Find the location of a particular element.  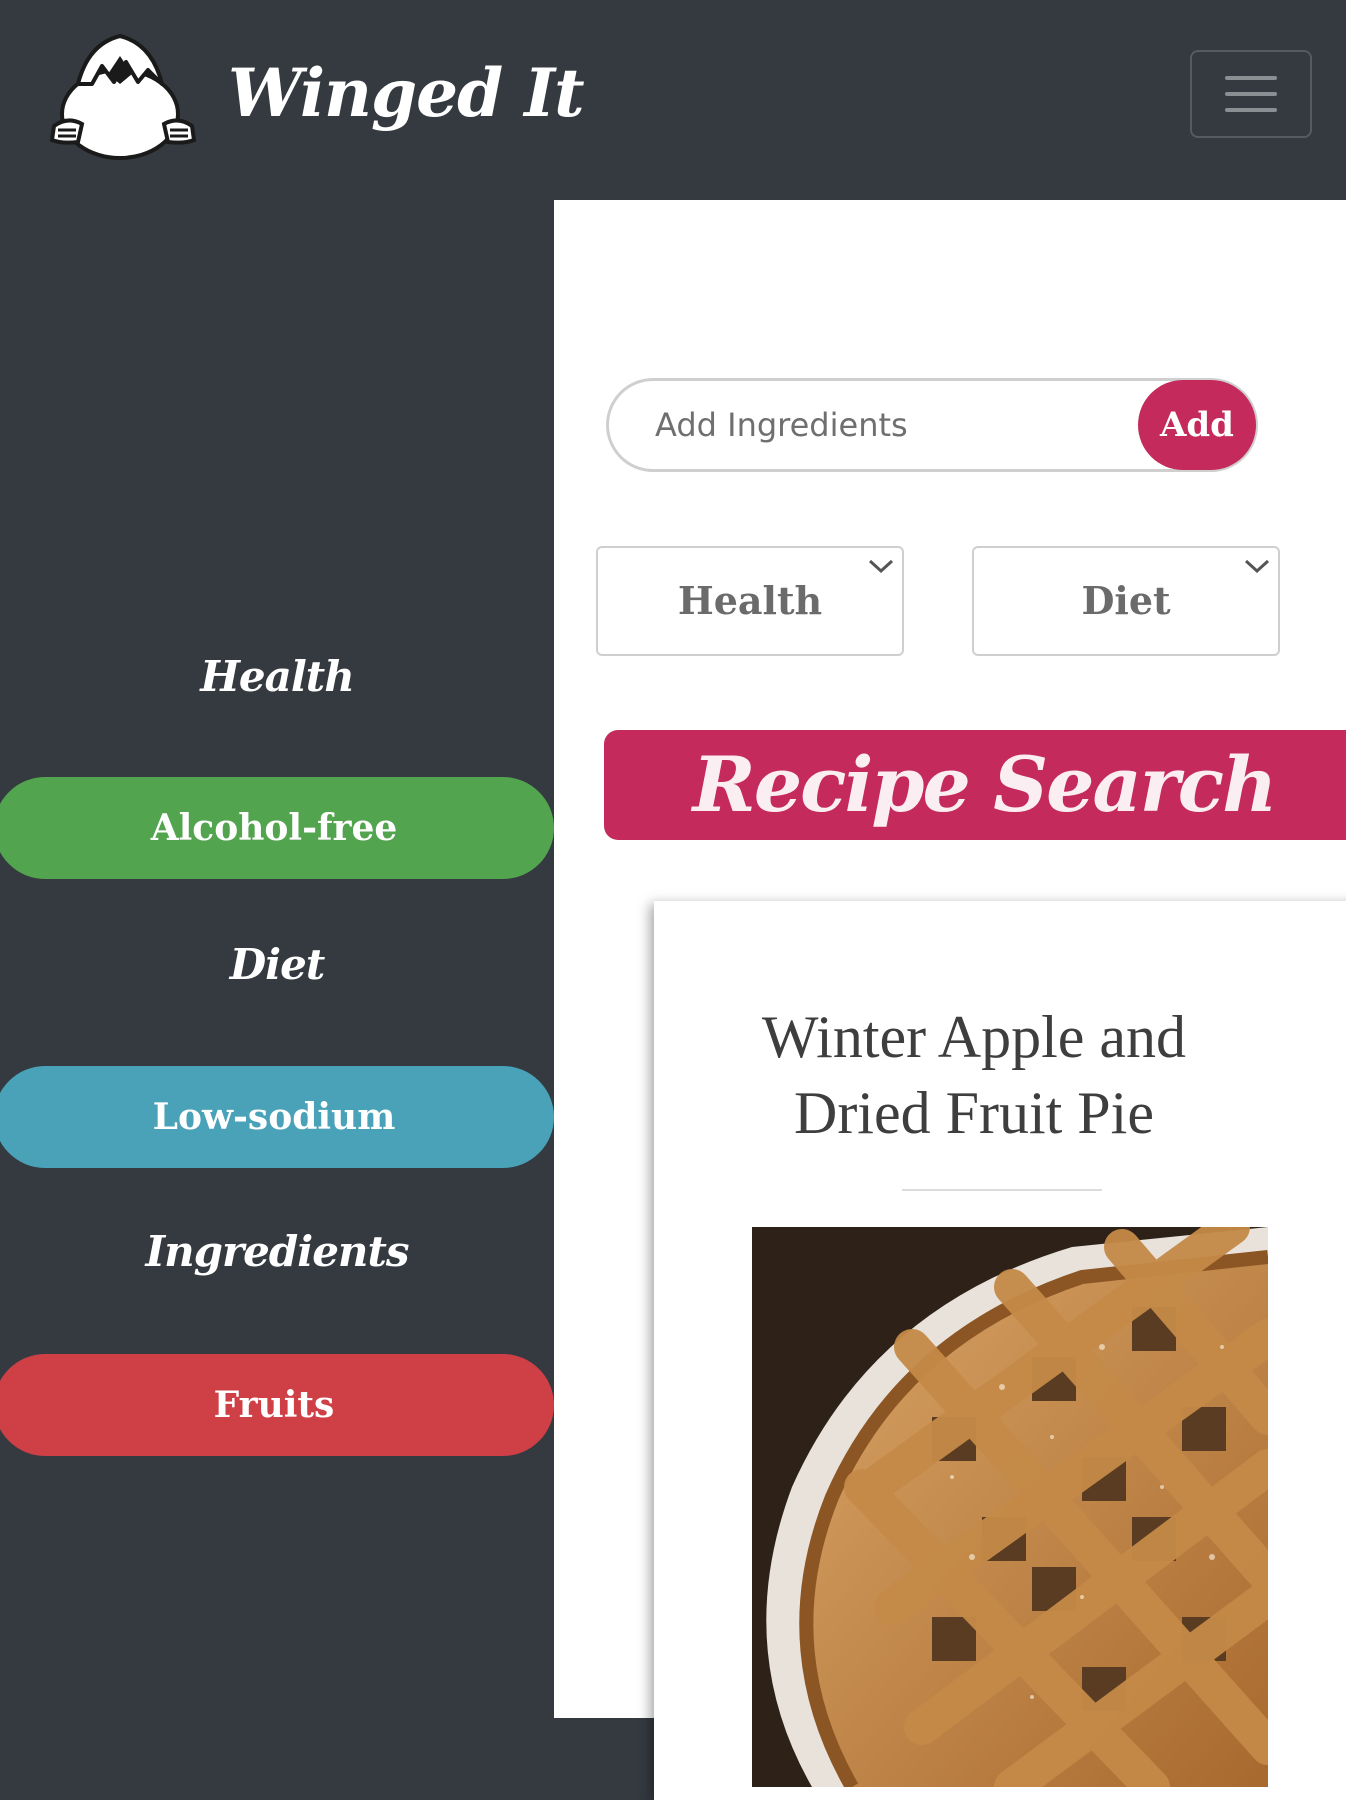

recipe-title-line-1: Winter Apple and is located at coordinates (974, 1037).